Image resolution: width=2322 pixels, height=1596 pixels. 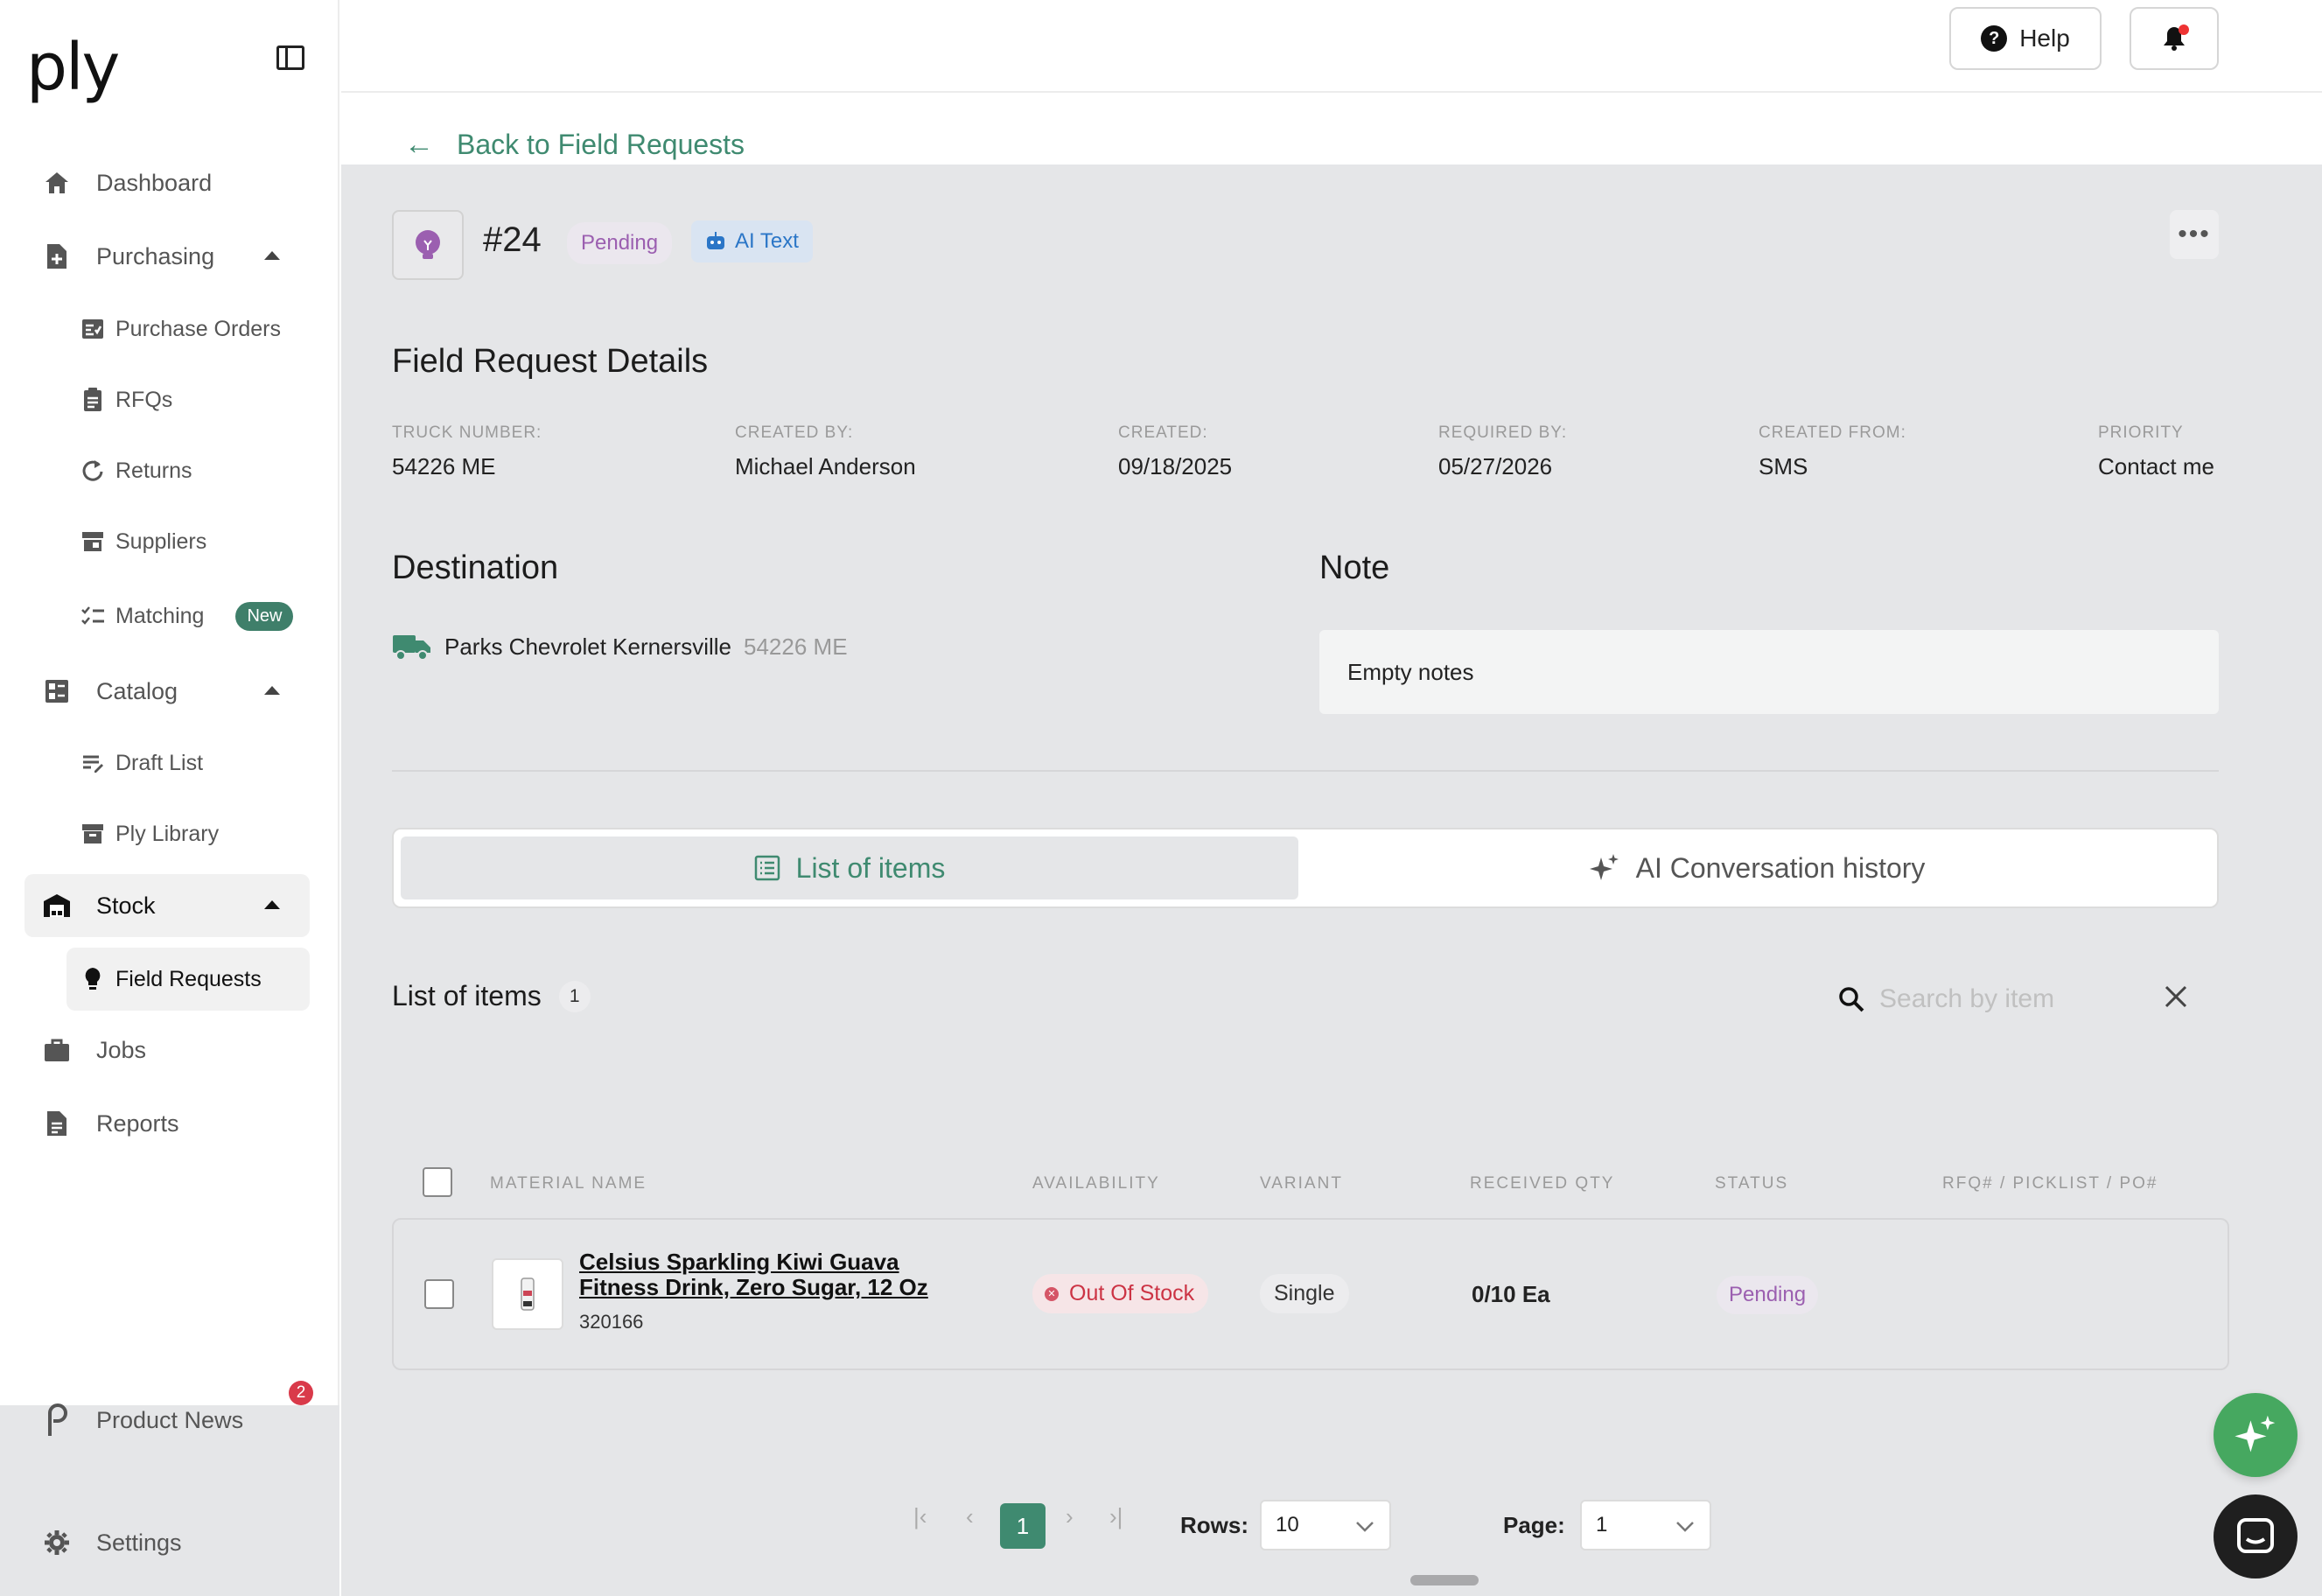 I want to click on sidebar-item-label: Ply Library, so click(x=168, y=833).